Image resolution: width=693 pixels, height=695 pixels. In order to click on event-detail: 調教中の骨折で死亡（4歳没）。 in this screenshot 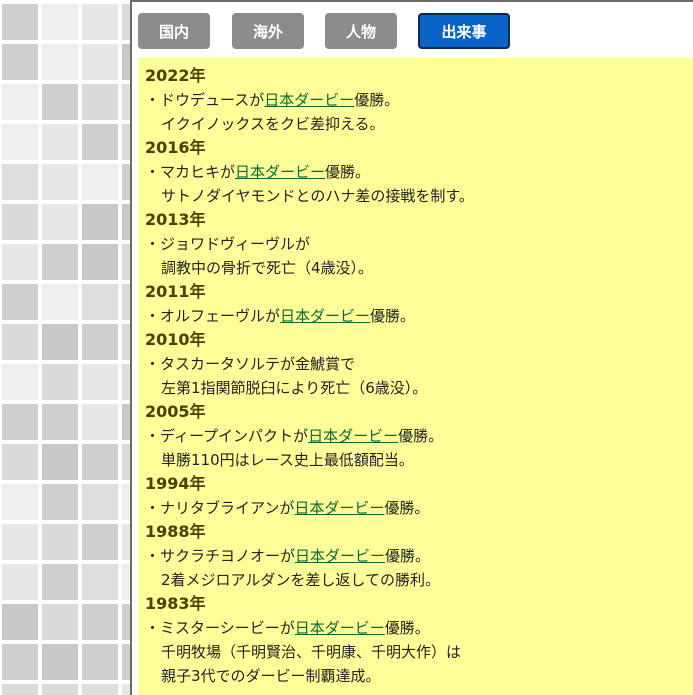, I will do `click(267, 268)`.